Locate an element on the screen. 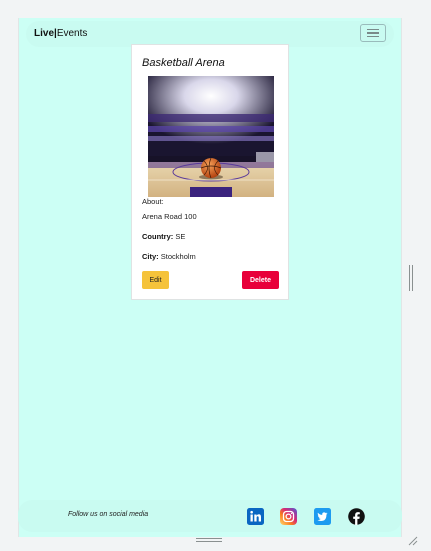 The width and height of the screenshot is (431, 551). footer-text: Follow us on social media is located at coordinates (108, 514).